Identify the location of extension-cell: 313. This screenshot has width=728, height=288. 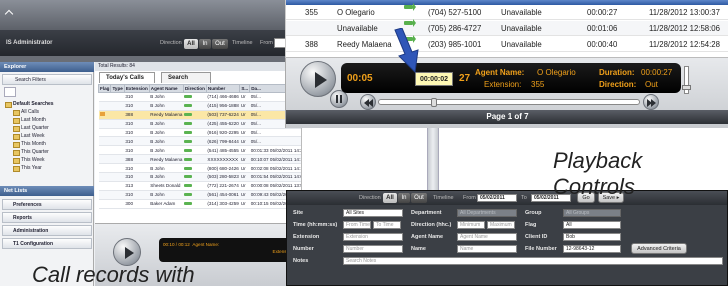
(137, 186).